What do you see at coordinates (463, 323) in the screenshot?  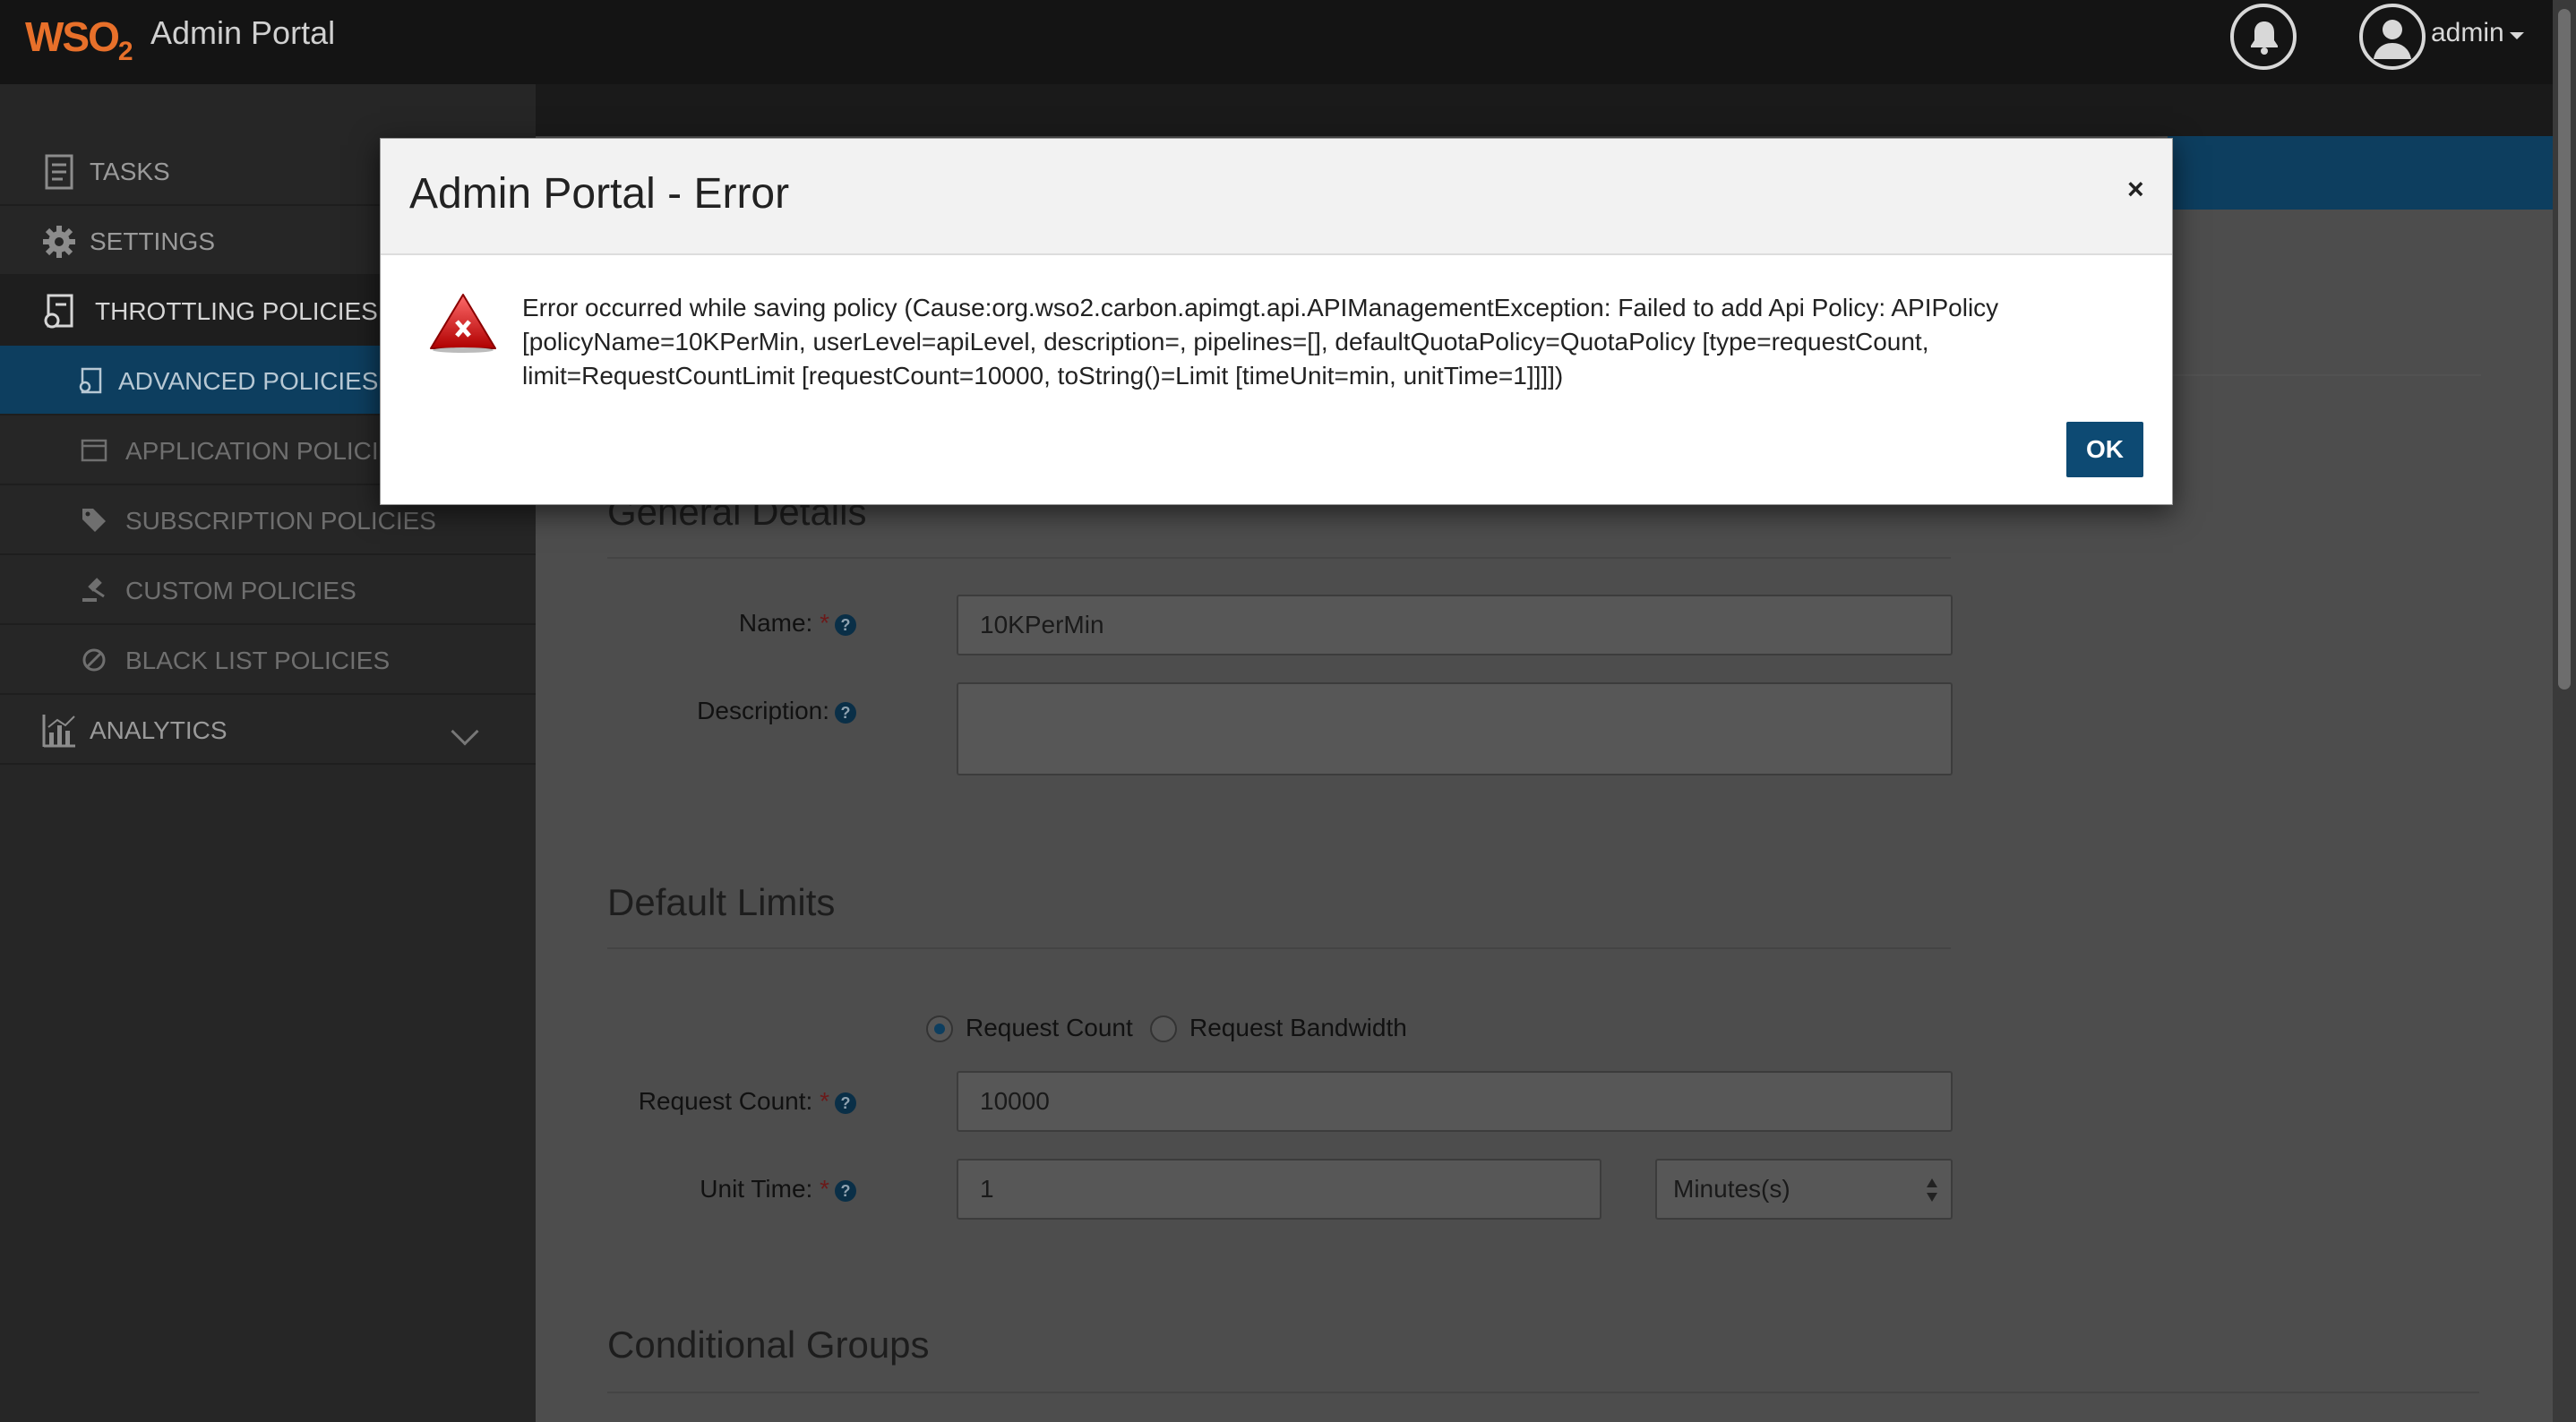 I see `error-warning-icon` at bounding box center [463, 323].